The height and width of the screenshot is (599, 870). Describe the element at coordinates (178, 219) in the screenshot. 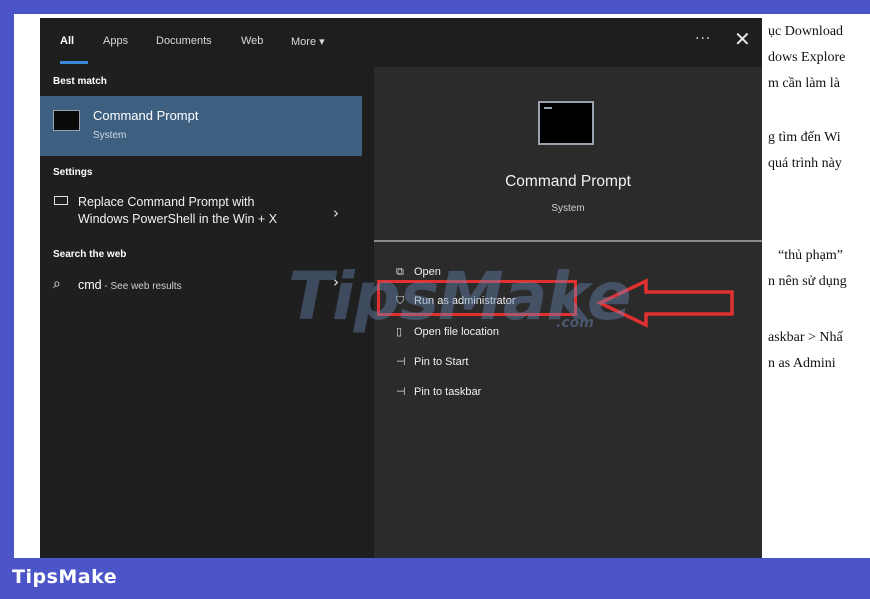

I see `settings-result-line2: Windows PowerShell in the Win + X` at that location.